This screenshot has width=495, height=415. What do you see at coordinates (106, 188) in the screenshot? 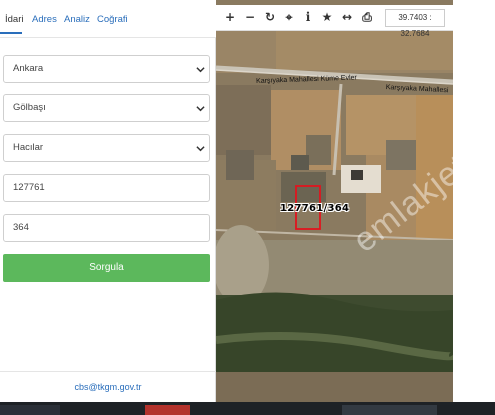
I see `block-no-input: 127761` at bounding box center [106, 188].